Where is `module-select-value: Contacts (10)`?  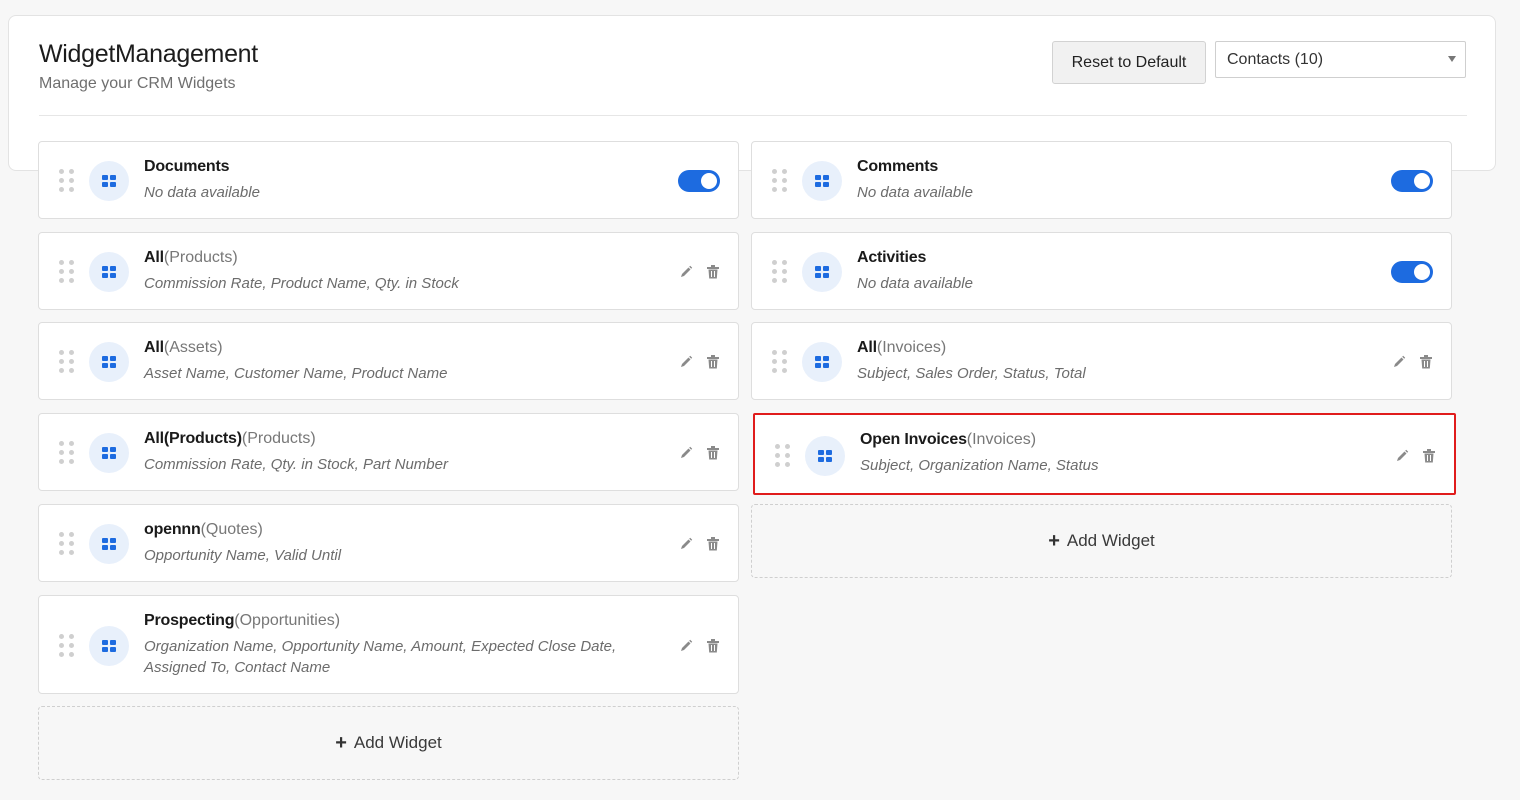 module-select-value: Contacts (10) is located at coordinates (1275, 59).